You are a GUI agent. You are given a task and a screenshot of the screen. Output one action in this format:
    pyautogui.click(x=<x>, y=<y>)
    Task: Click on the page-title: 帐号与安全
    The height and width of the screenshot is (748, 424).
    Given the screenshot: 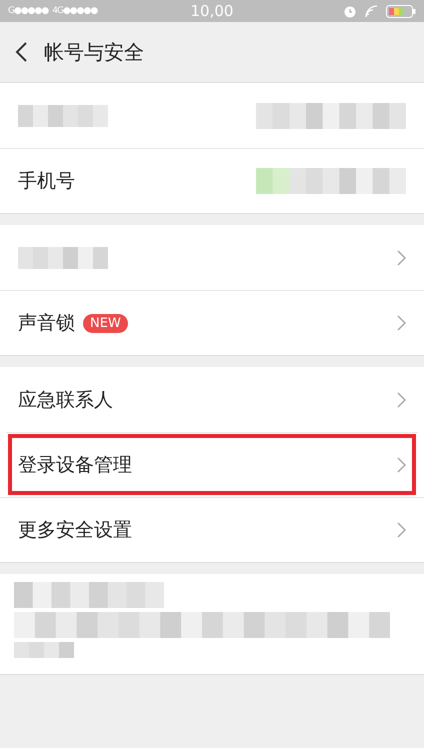 What is the action you would take?
    pyautogui.click(x=94, y=52)
    